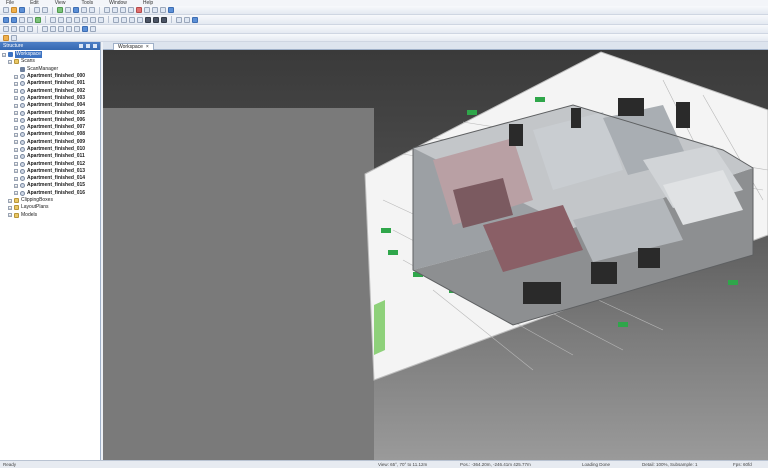  Describe the element at coordinates (51, 149) in the screenshot. I see `tree-item: + Apartment_finished_010` at that location.